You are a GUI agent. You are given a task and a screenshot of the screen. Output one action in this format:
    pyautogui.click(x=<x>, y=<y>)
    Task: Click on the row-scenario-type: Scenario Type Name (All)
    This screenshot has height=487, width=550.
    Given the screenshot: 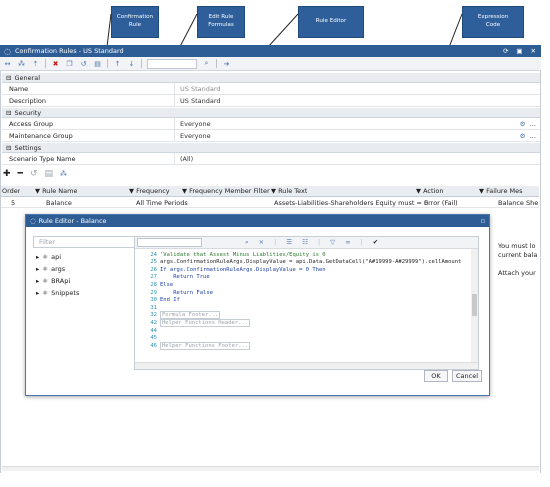 What is the action you would take?
    pyautogui.click(x=271, y=159)
    